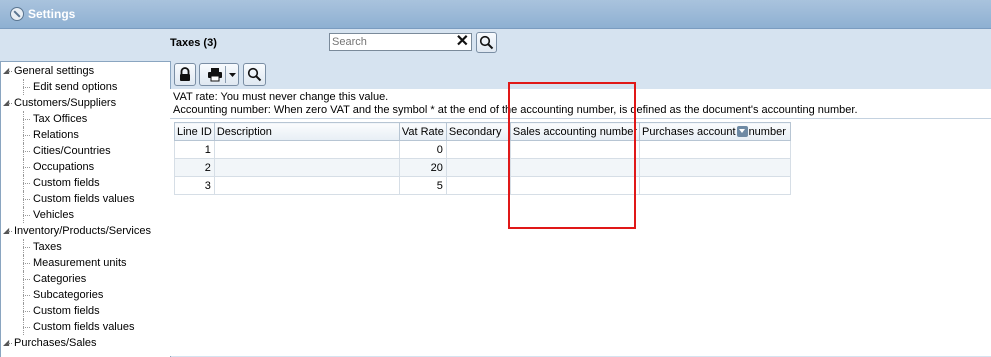  I want to click on page-title: Taxes (3), so click(193, 43).